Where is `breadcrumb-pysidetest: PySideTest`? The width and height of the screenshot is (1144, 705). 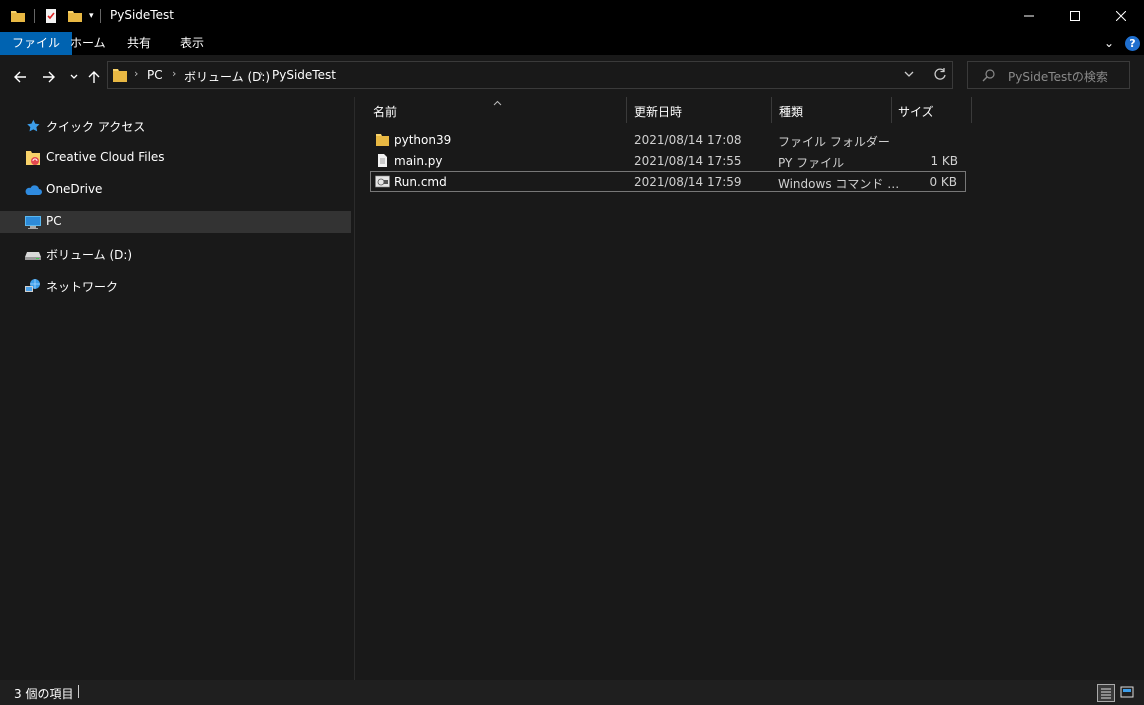 breadcrumb-pysidetest: PySideTest is located at coordinates (304, 75).